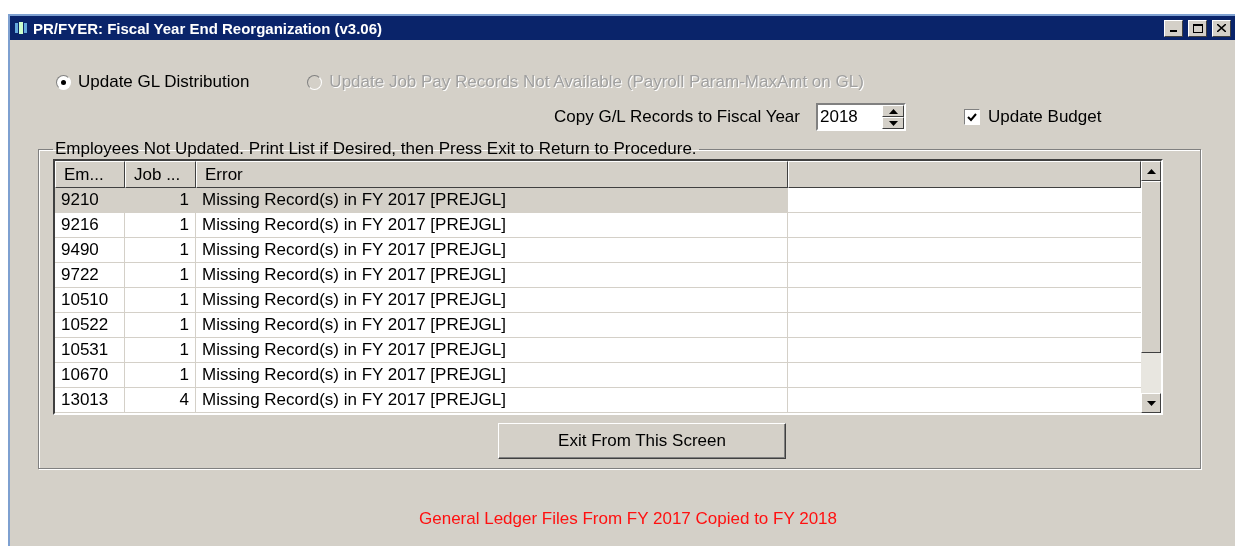  I want to click on maximize-icon, so click(1197, 28).